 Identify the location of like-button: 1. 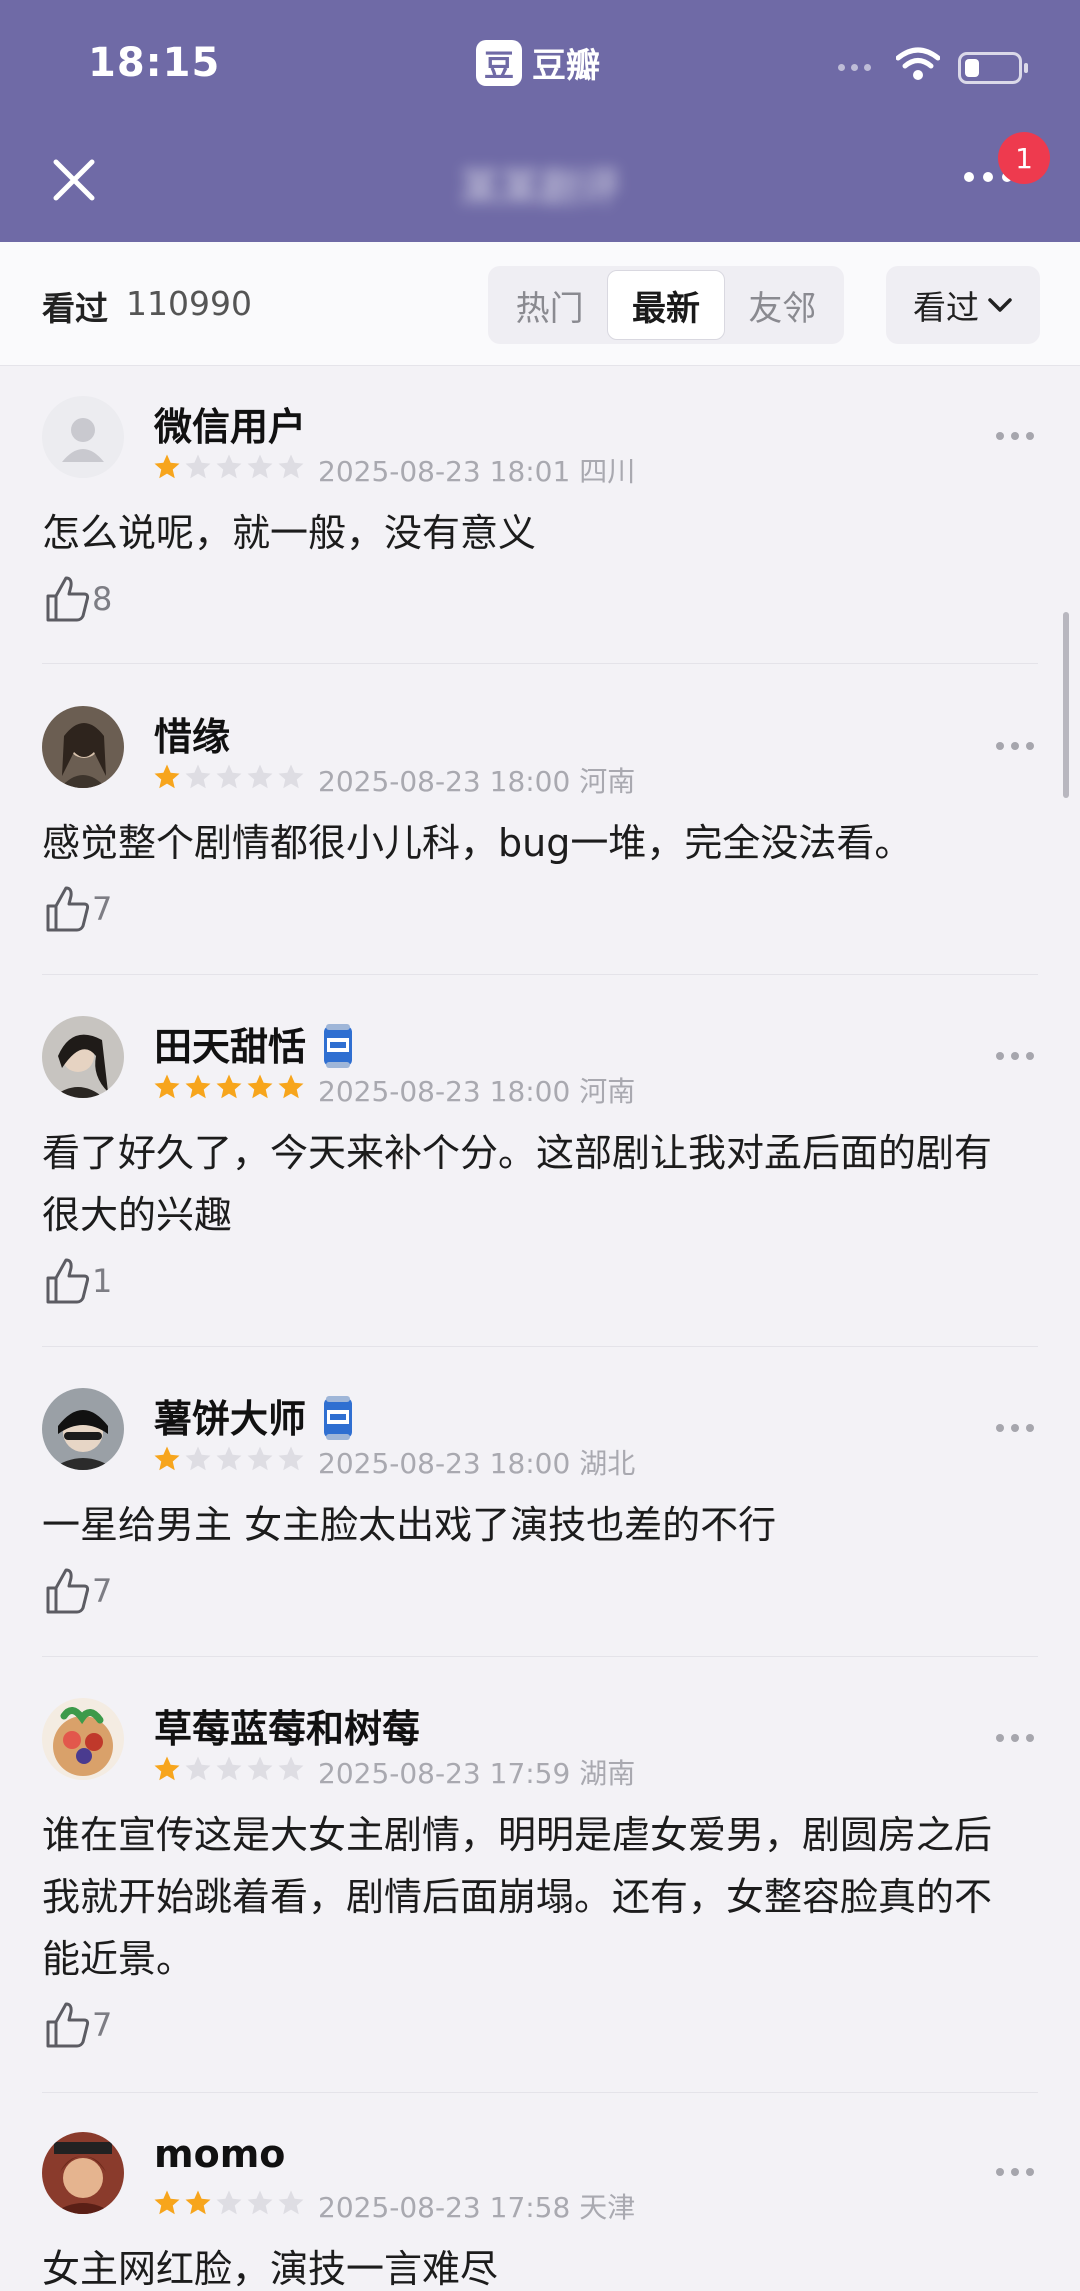
(78, 1281).